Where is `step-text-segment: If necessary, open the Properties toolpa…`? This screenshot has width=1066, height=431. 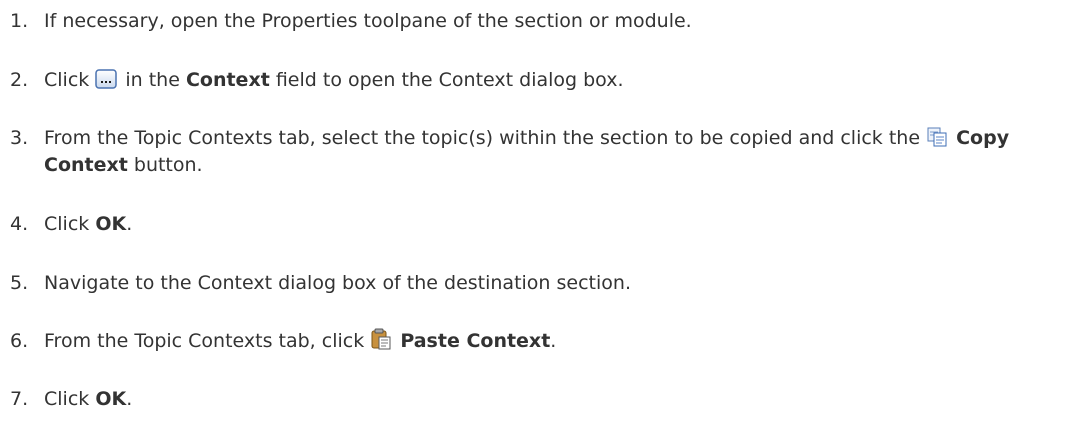
step-text-segment: If necessary, open the Properties toolpa… is located at coordinates (368, 21).